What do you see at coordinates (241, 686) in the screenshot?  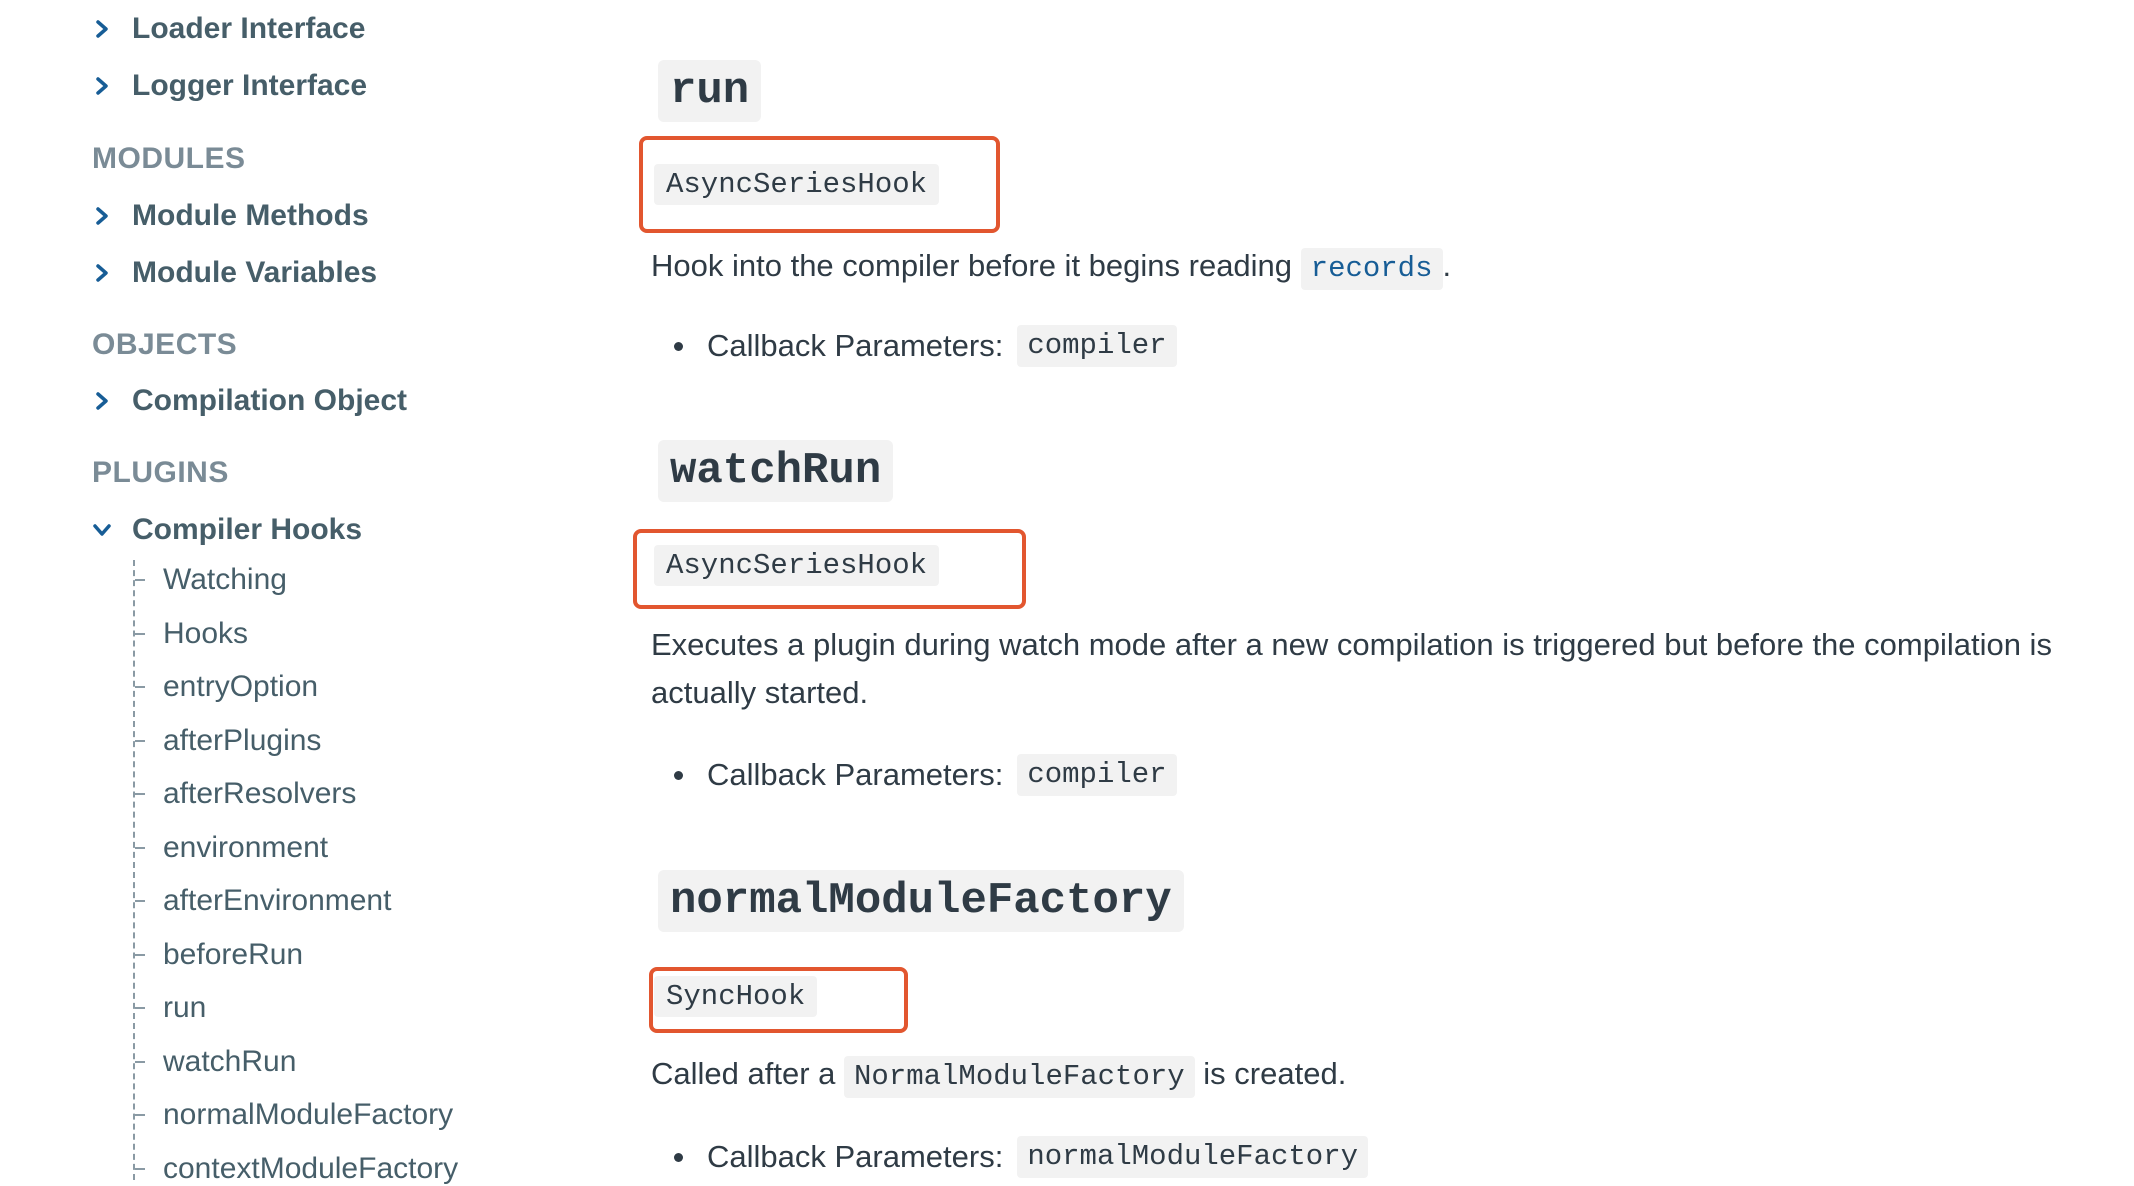 I see `sub-item-label: entryOption` at bounding box center [241, 686].